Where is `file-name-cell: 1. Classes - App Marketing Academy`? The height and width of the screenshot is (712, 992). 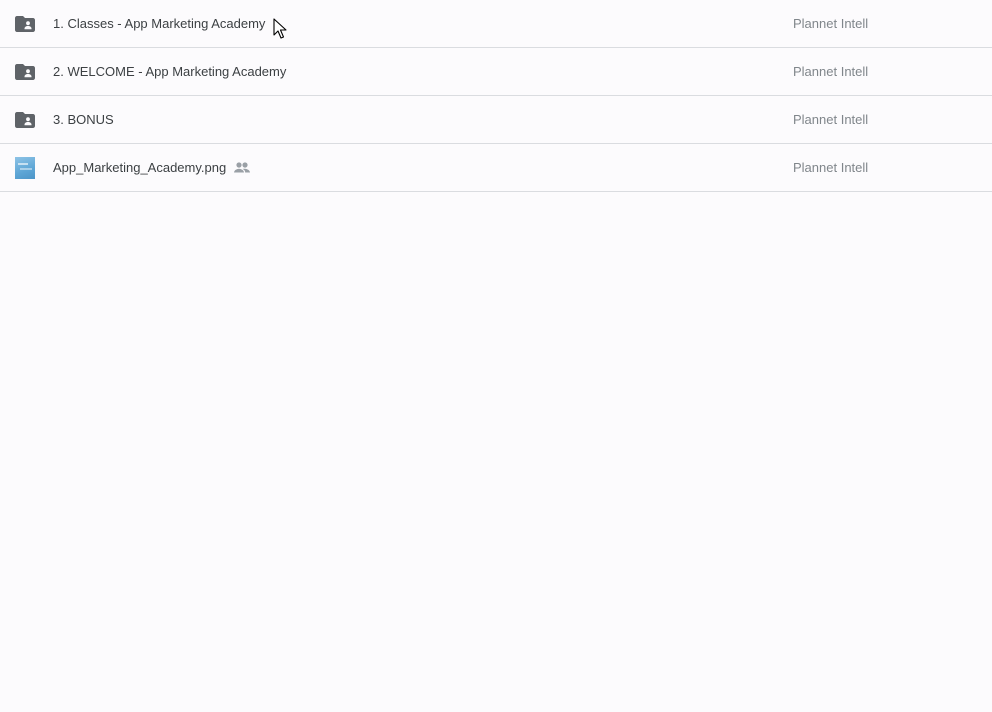
file-name-cell: 1. Classes - App Marketing Academy is located at coordinates (159, 23).